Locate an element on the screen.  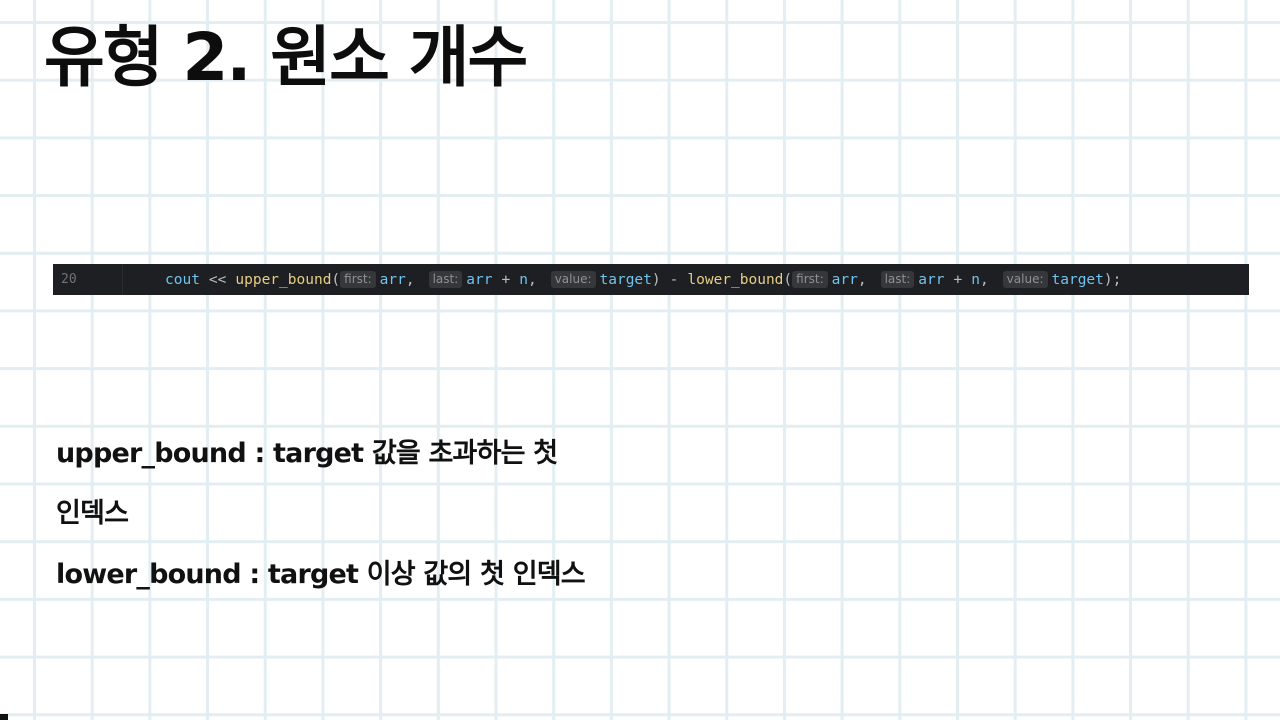
upper-bound-explanation-continued: 인덱스 is located at coordinates (92, 513).